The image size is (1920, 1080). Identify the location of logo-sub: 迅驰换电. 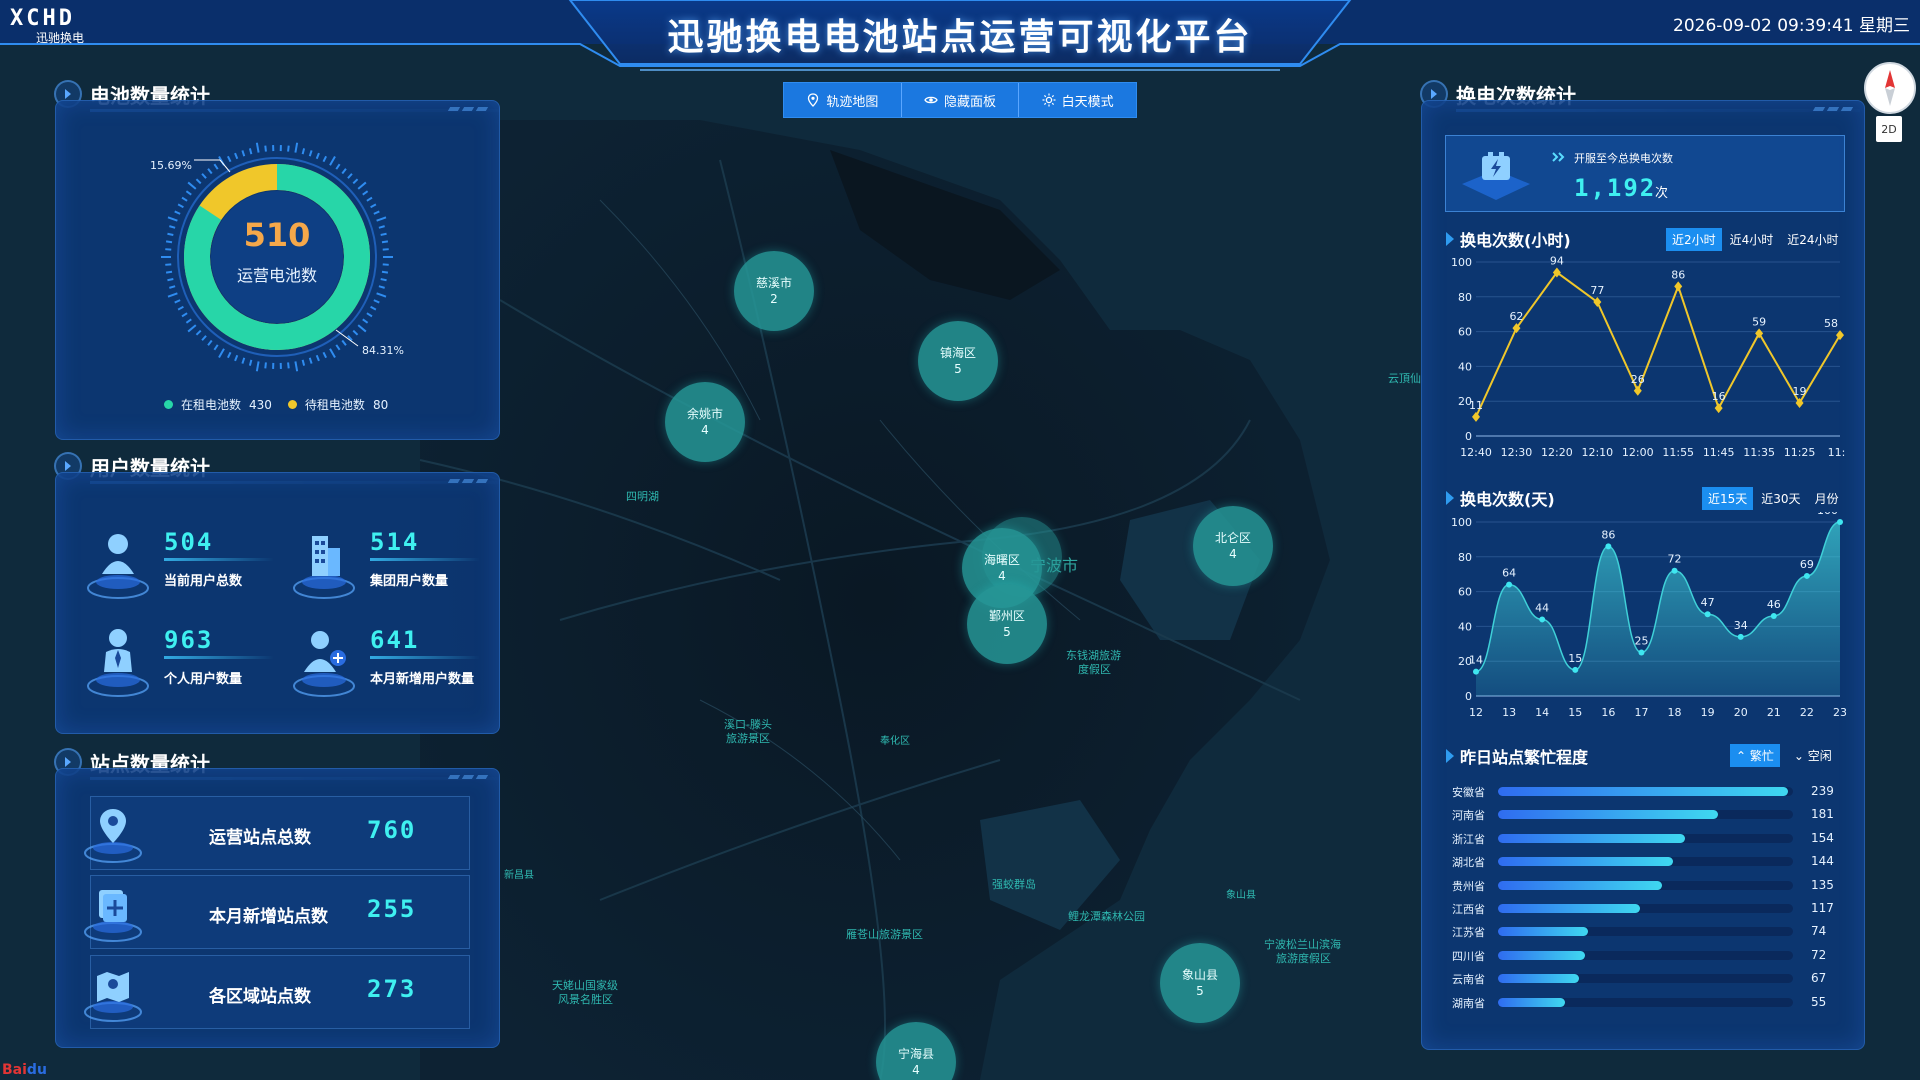
(60, 38).